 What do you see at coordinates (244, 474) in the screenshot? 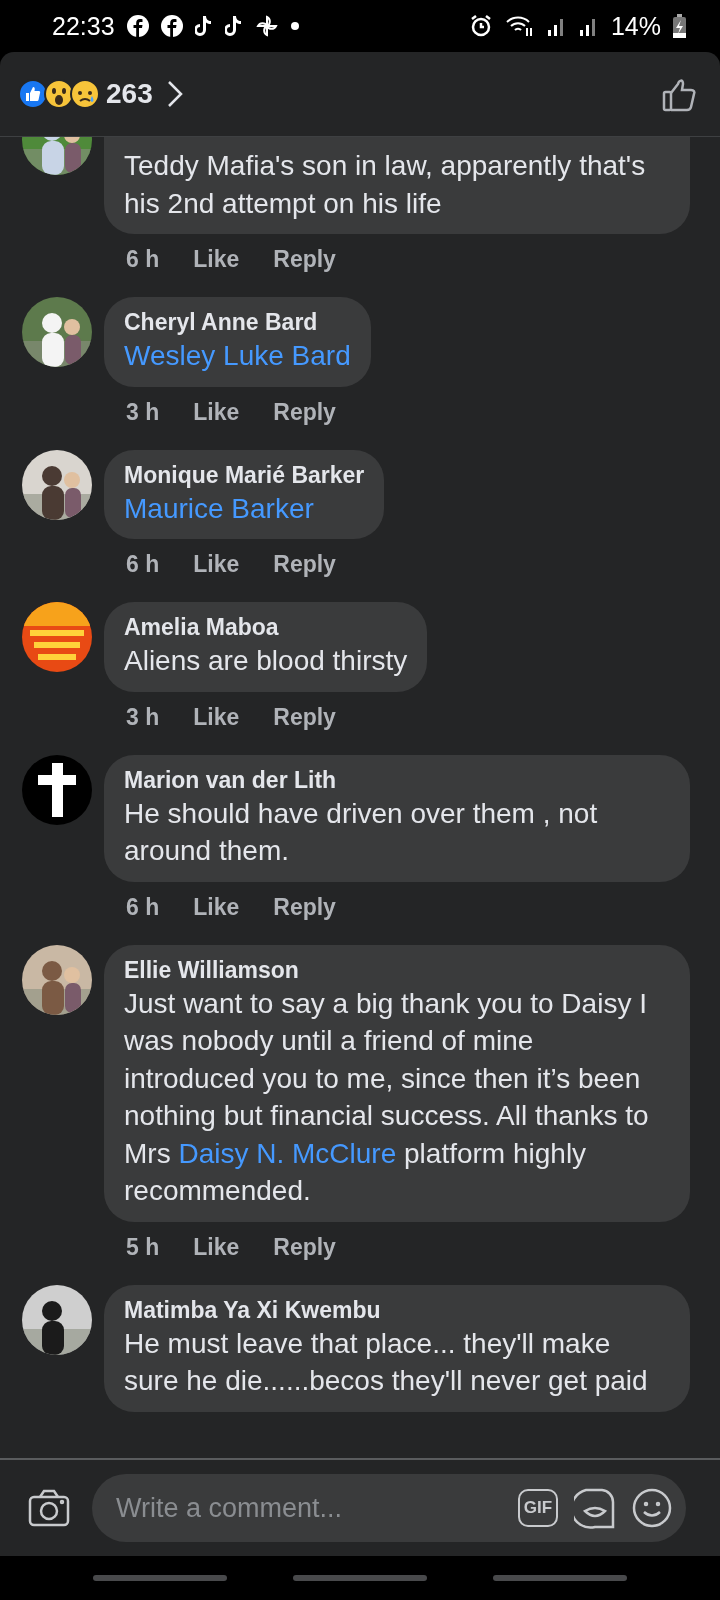
I see `commenter-name: Monique Marié Barker` at bounding box center [244, 474].